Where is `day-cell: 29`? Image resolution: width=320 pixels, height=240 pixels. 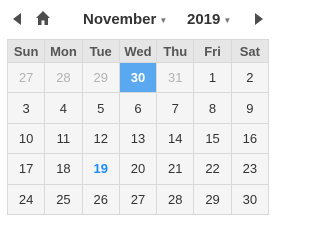 day-cell: 29 is located at coordinates (212, 199).